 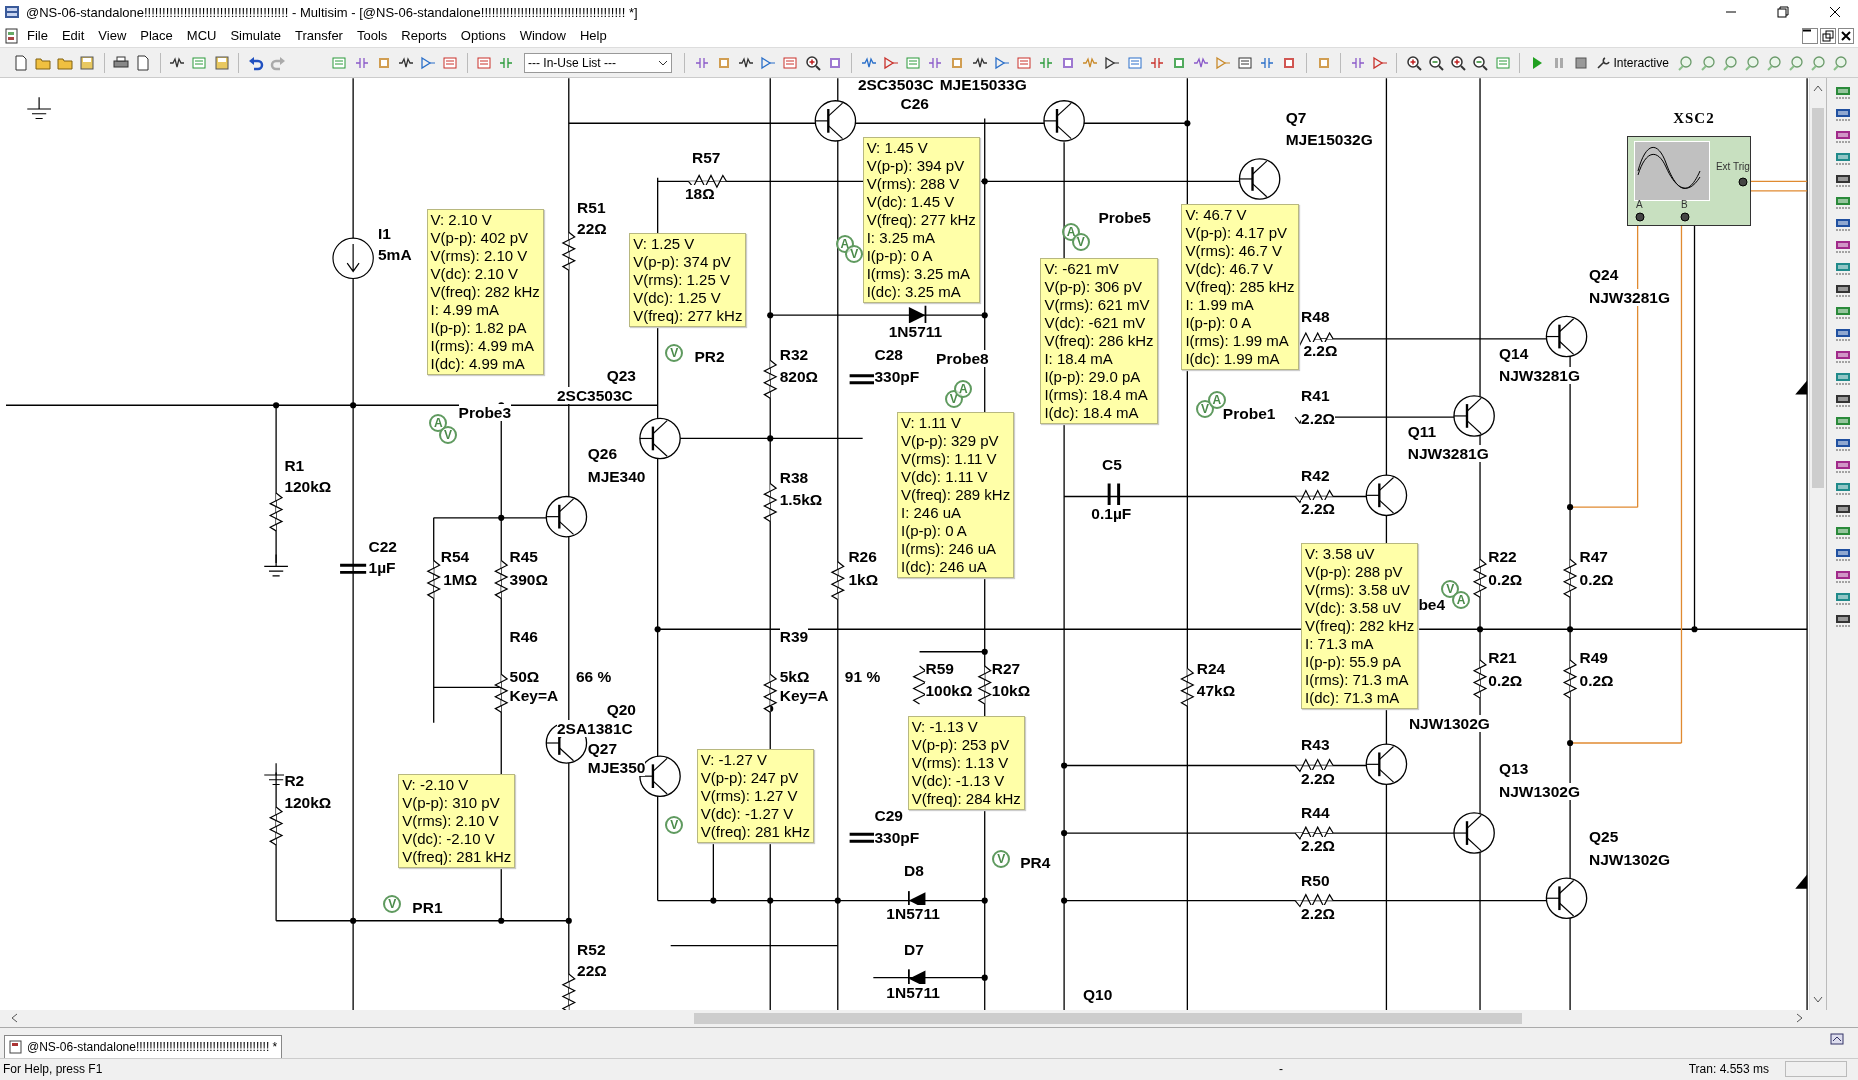 What do you see at coordinates (911, 202) in the screenshot?
I see `probe-reading: V(dc): 1.45 V` at bounding box center [911, 202].